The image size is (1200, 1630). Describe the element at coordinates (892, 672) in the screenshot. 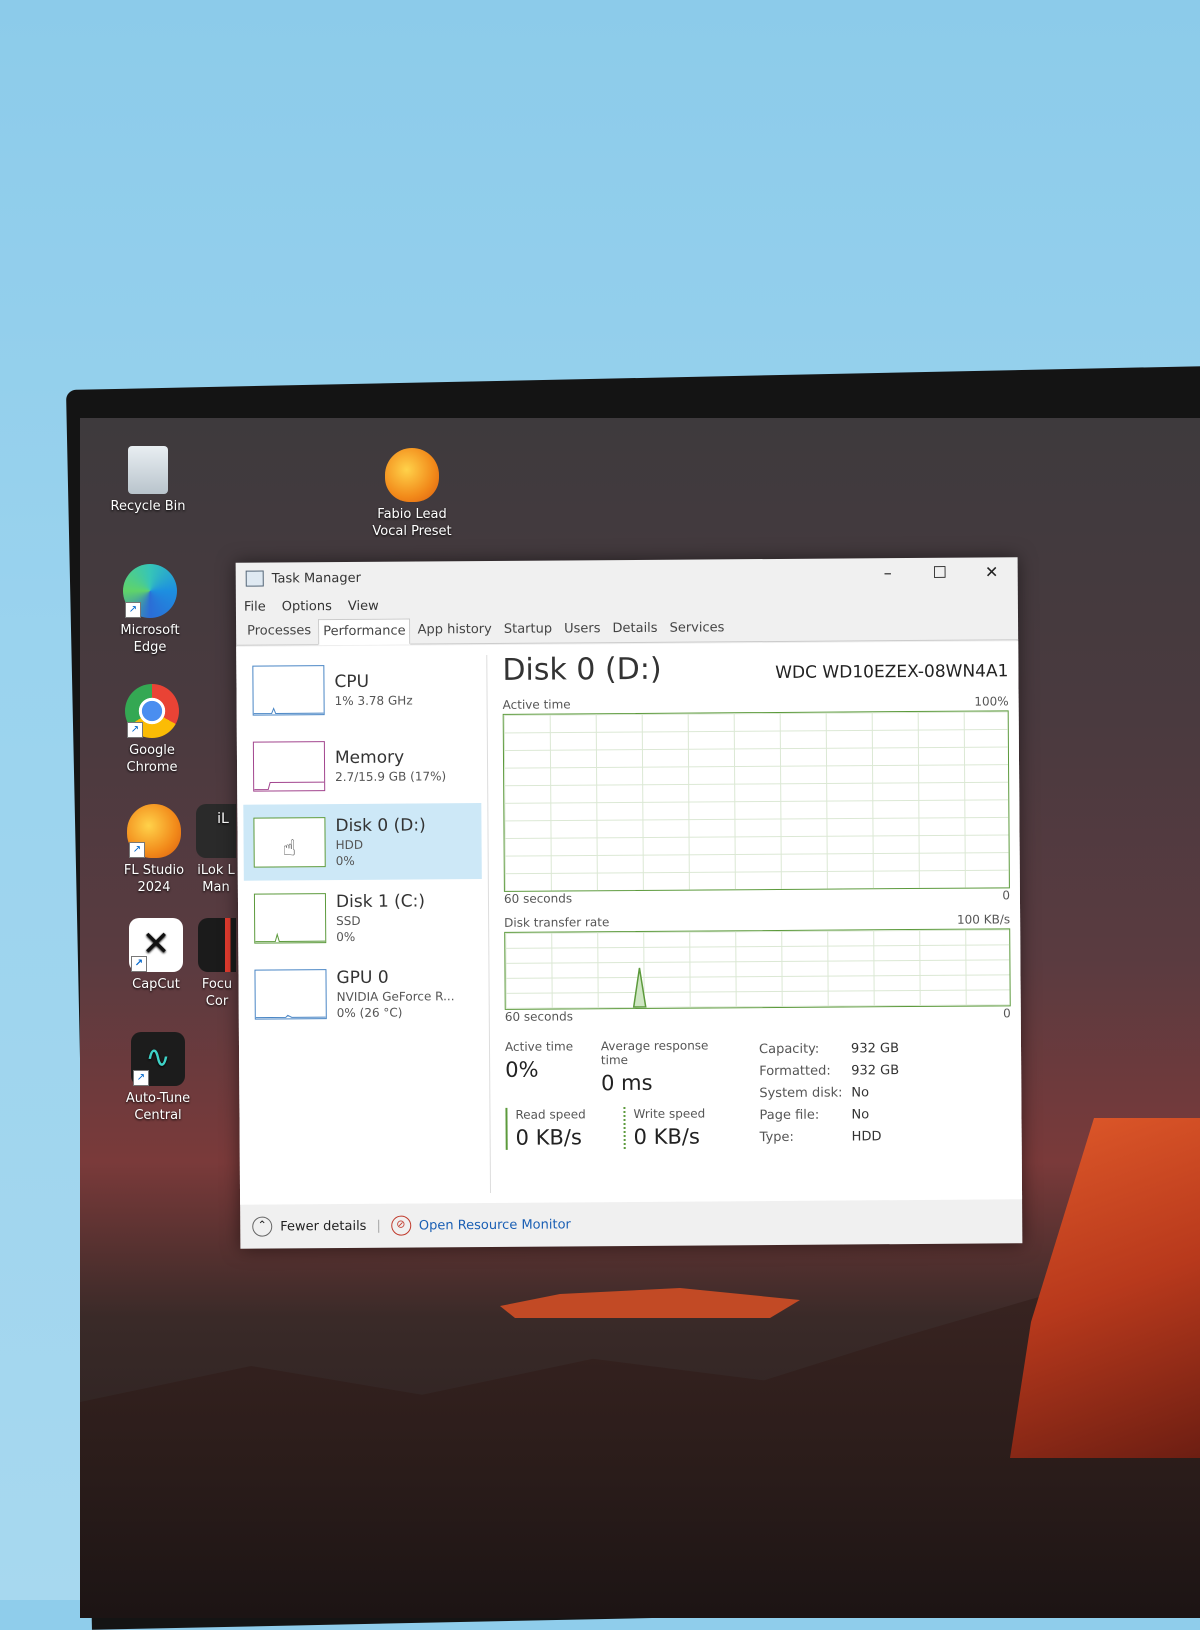

I see `disk-model: WDC WD10EZEX-08WN4A1` at that location.